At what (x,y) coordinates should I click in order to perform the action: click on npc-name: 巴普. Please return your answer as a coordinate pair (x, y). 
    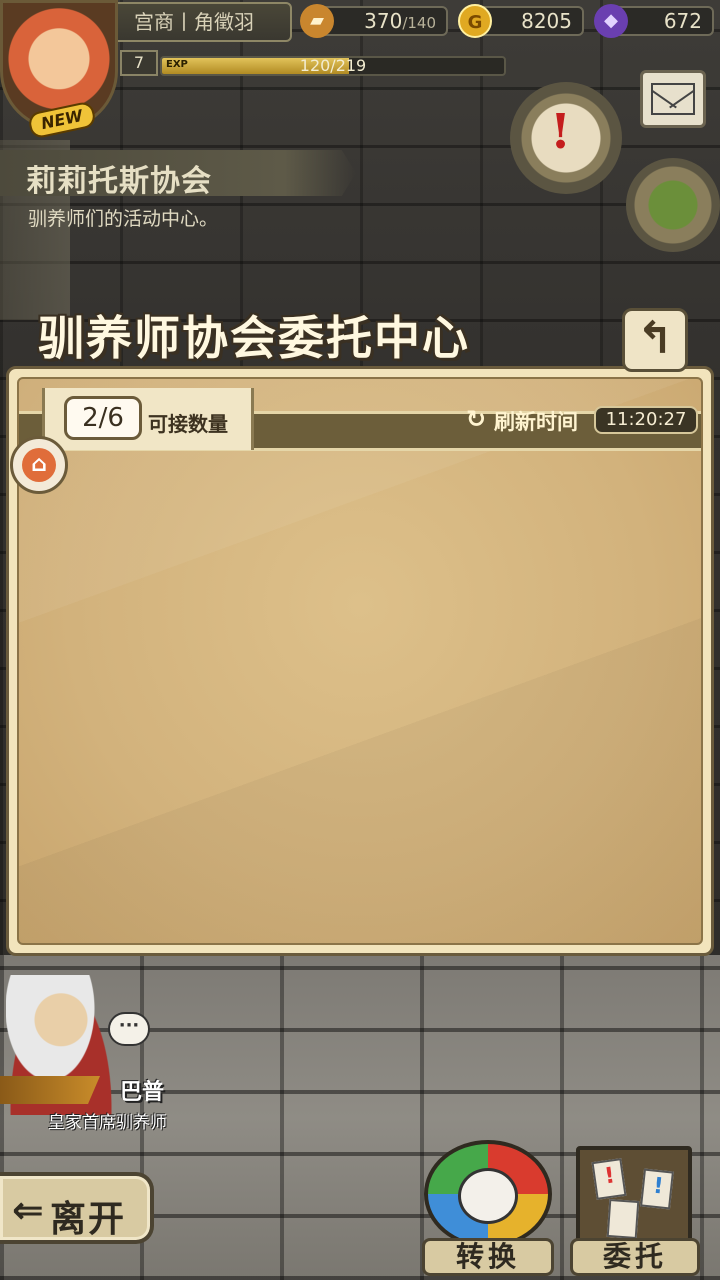
    Looking at the image, I should click on (142, 1092).